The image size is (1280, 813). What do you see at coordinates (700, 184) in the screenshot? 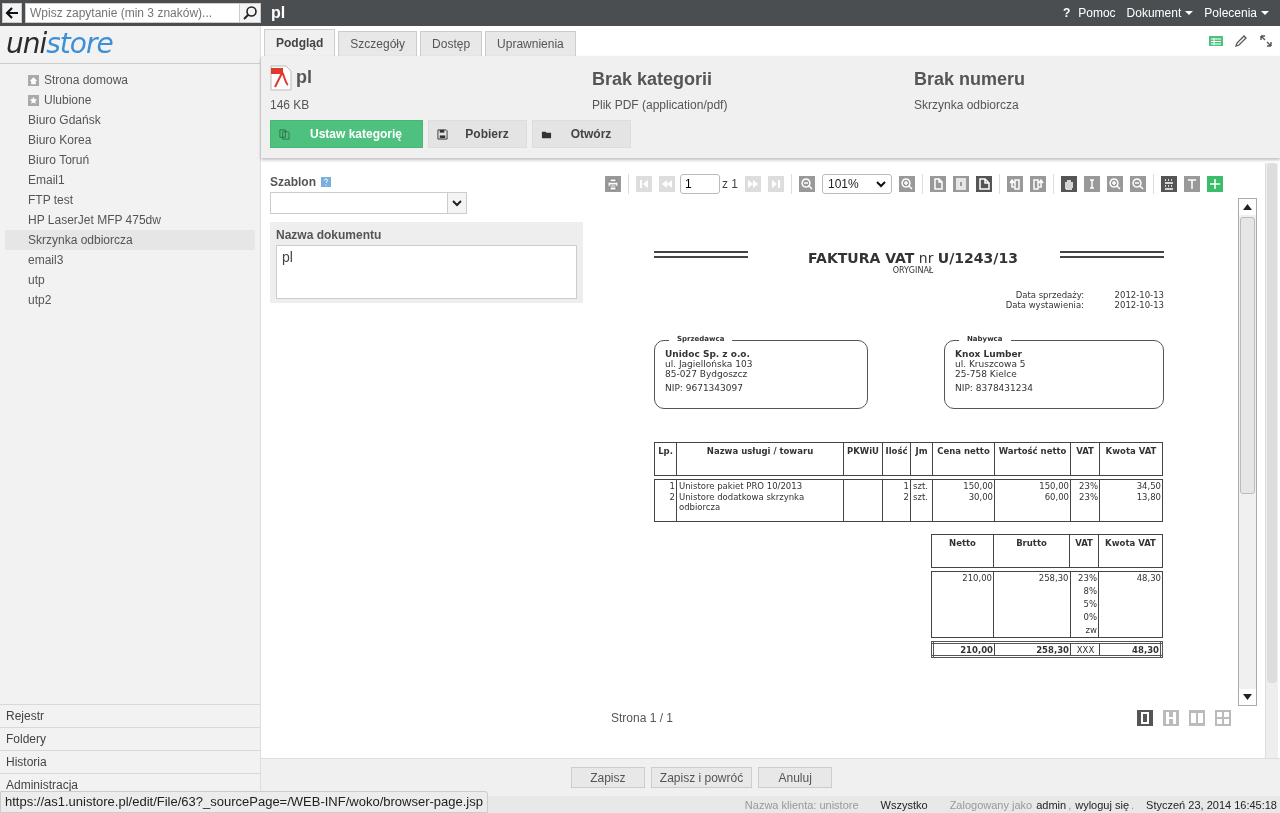
I see `page-number-field: 1` at bounding box center [700, 184].